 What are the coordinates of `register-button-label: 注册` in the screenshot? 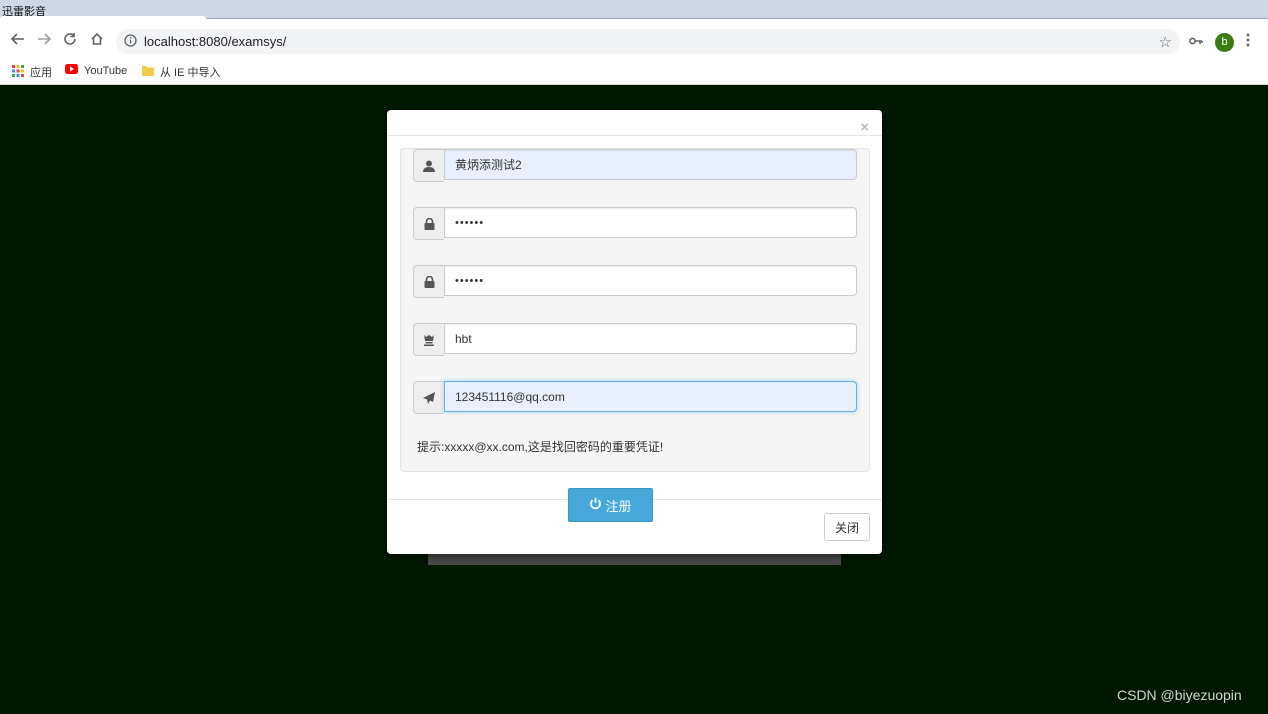 It's located at (618, 506).